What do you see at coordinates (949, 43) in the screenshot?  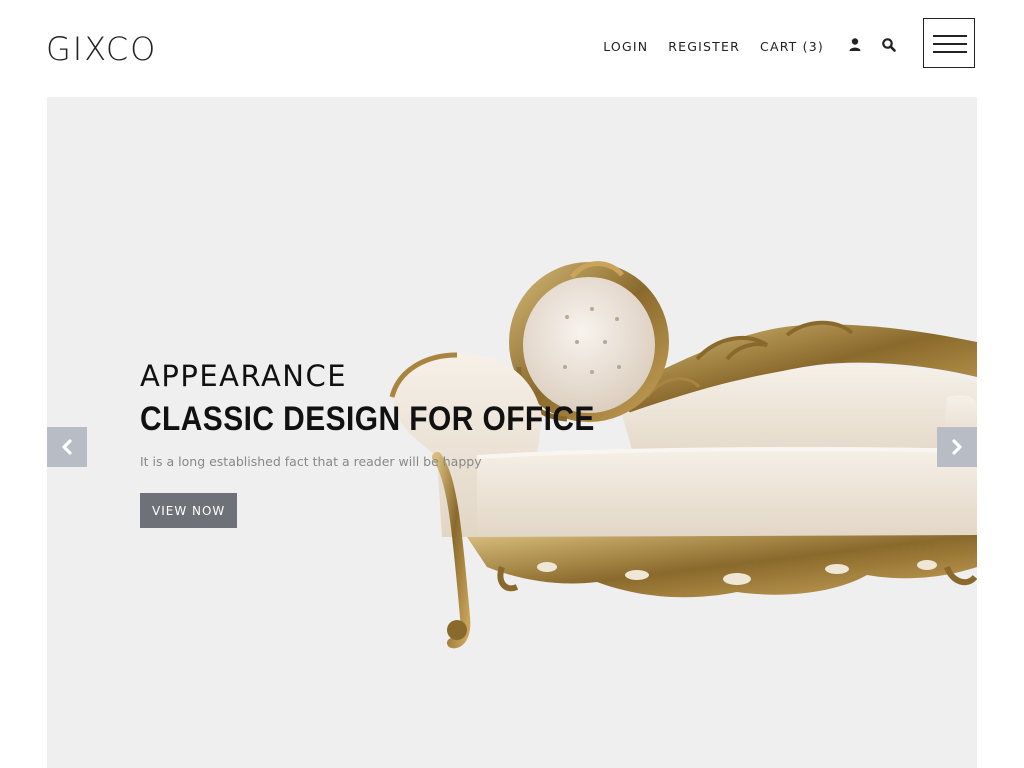 I see `hamburger-menu-button` at bounding box center [949, 43].